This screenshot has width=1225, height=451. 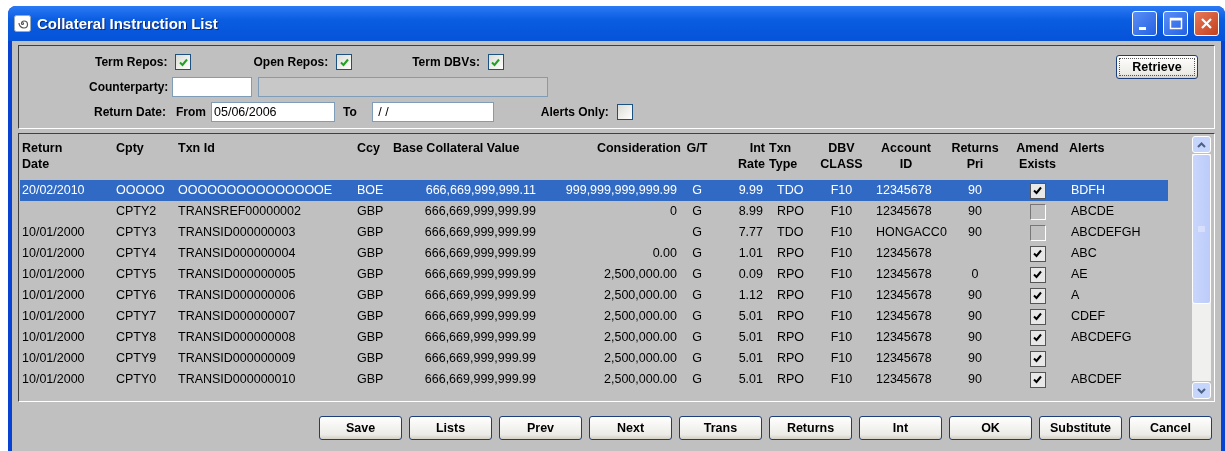 What do you see at coordinates (273, 112) in the screenshot?
I see `from-date-field: 05/06/2006` at bounding box center [273, 112].